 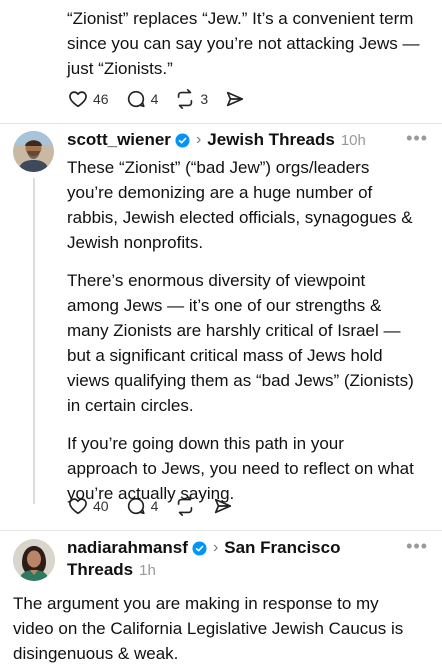 I want to click on post-line: If you’re going down this path in your, so click(x=205, y=443).